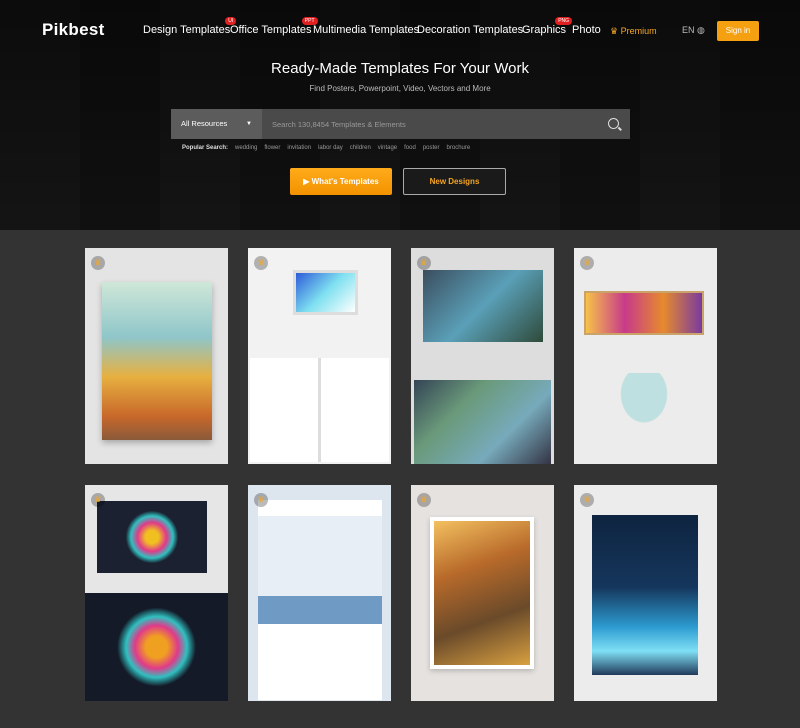  What do you see at coordinates (482, 422) in the screenshot?
I see `collage-image` at bounding box center [482, 422].